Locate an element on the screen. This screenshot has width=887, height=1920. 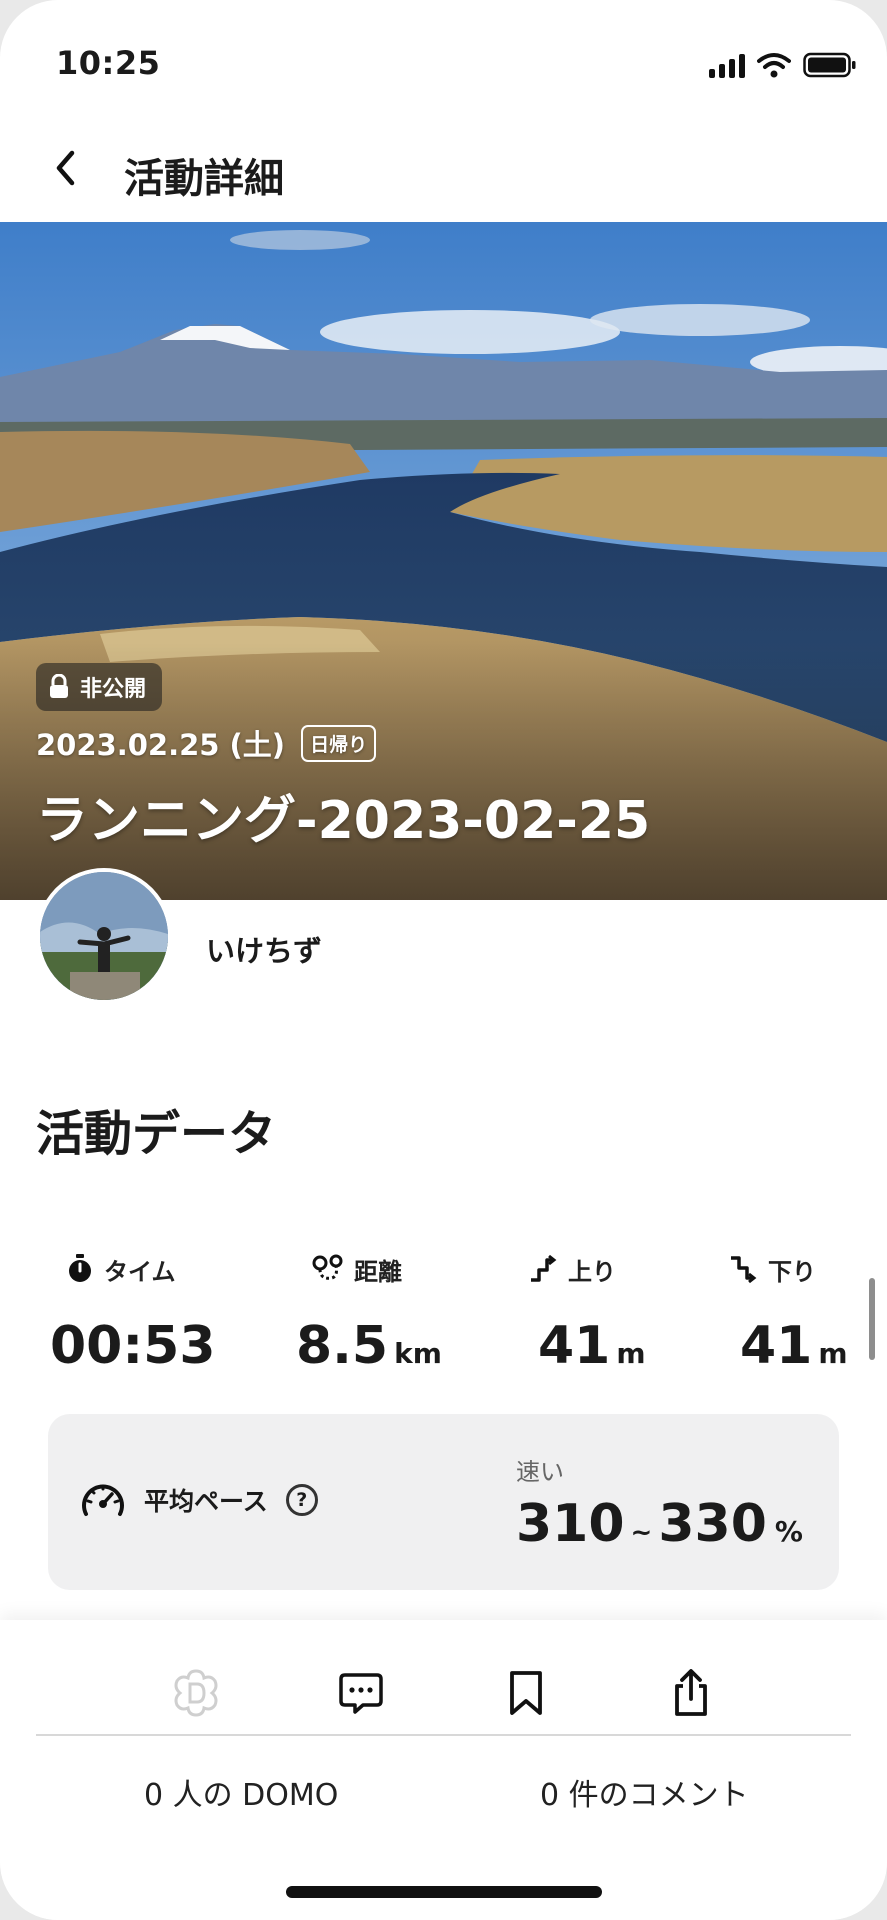
pace-unit: % is located at coordinates (788, 1531).